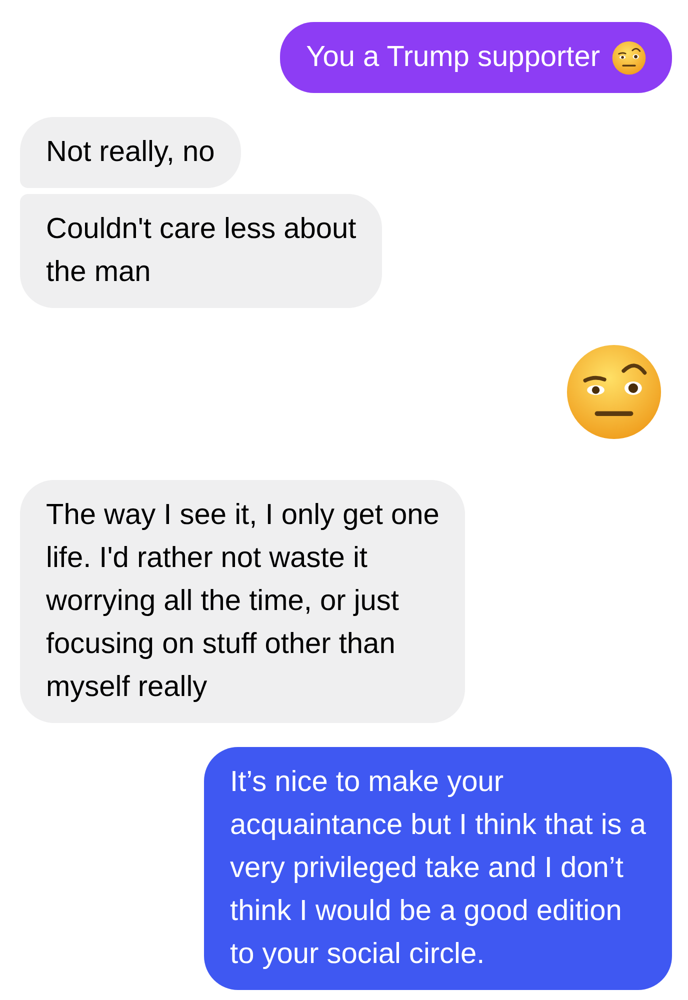  Describe the element at coordinates (201, 251) in the screenshot. I see `received-message-bubble: Couldn't care less about the man` at that location.